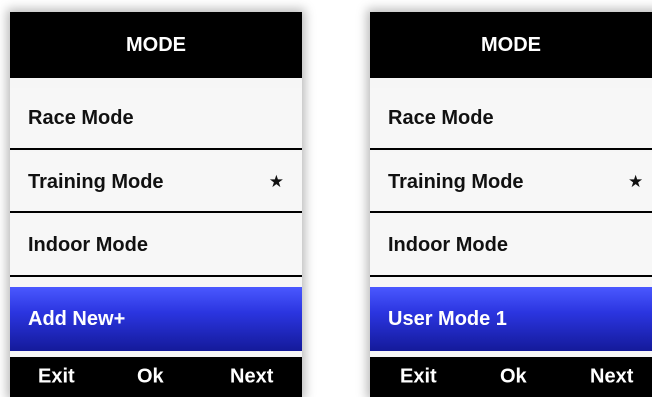 The width and height of the screenshot is (652, 397). What do you see at coordinates (71, 318) in the screenshot?
I see `menu-item-label: Add New` at bounding box center [71, 318].